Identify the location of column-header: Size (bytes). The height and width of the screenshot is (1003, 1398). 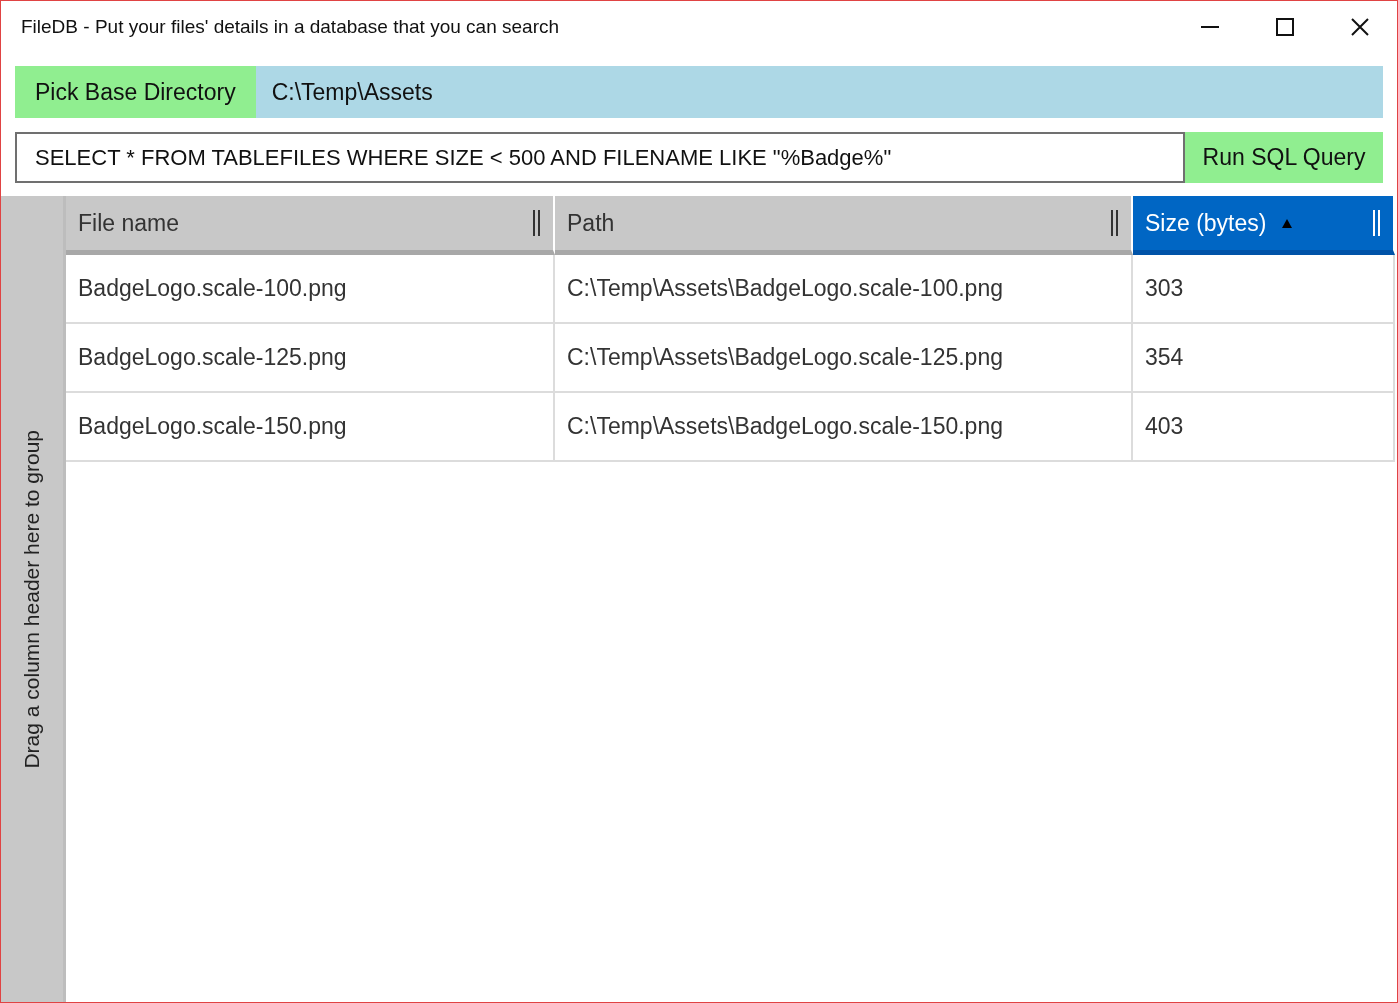
(1264, 225).